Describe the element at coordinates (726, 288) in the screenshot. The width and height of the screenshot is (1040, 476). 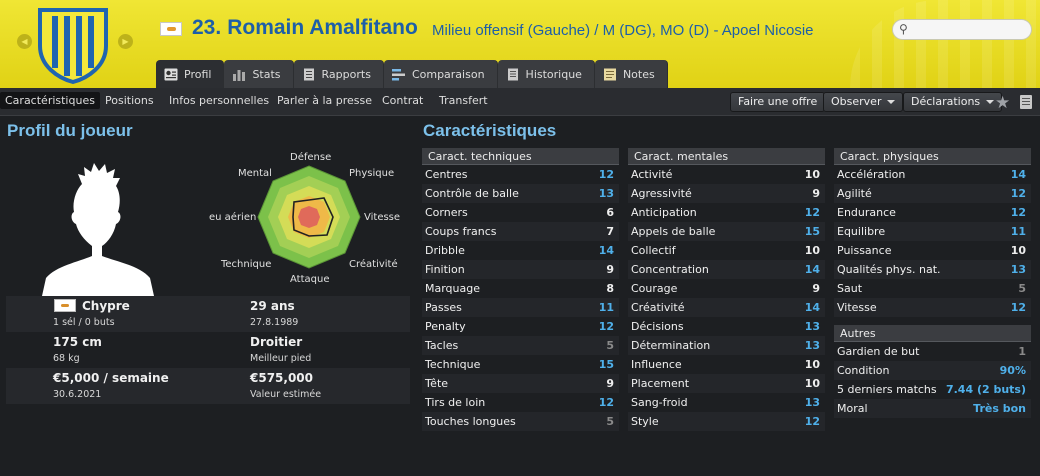
I see `attribute-row: Courage 9` at that location.